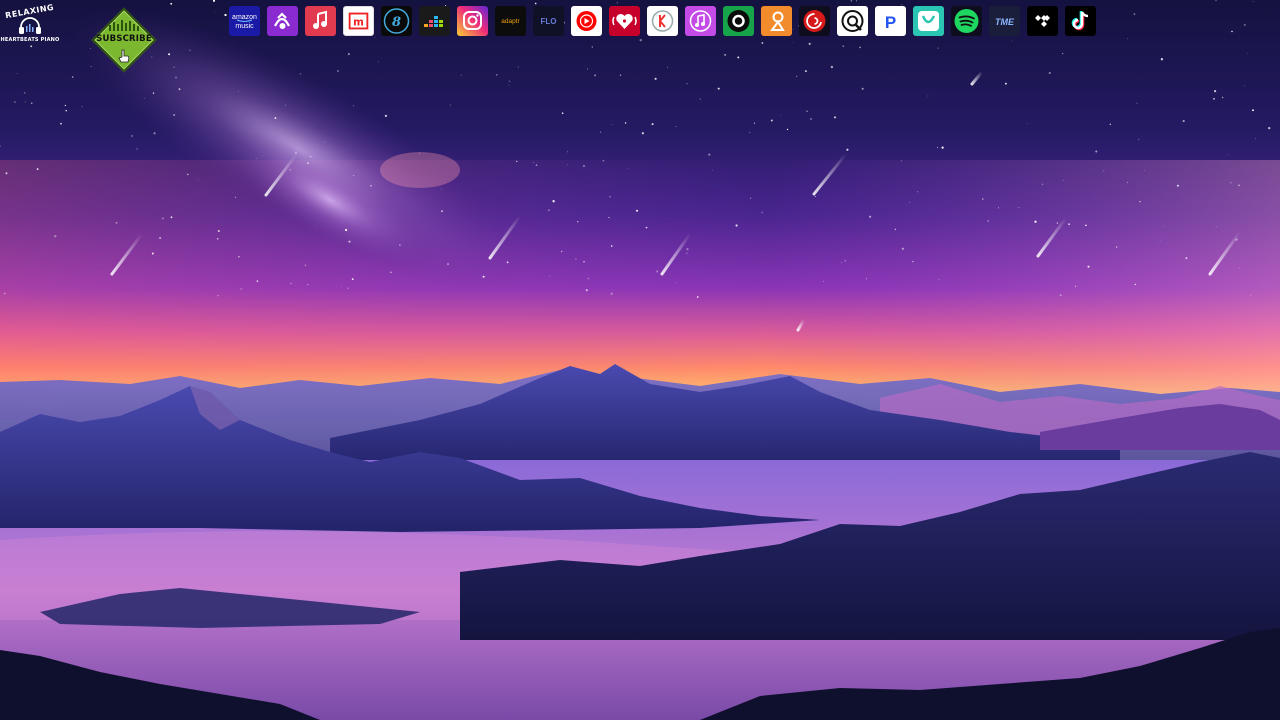 The height and width of the screenshot is (720, 1280). I want to click on svg-text: m, so click(358, 23).